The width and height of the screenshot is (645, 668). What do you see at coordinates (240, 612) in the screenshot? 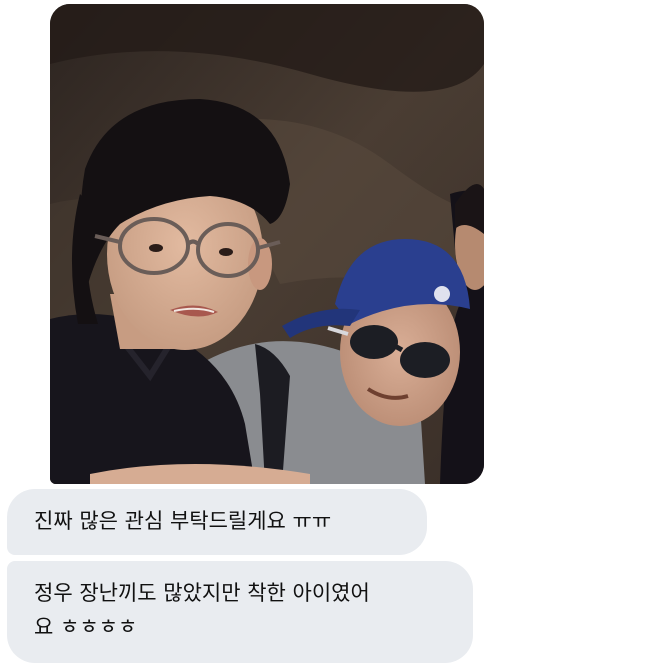
I see `message-bubble: 정우 장난끼도 많았지만 착한 아이였어 요 ㅎㅎㅎㅎ` at bounding box center [240, 612].